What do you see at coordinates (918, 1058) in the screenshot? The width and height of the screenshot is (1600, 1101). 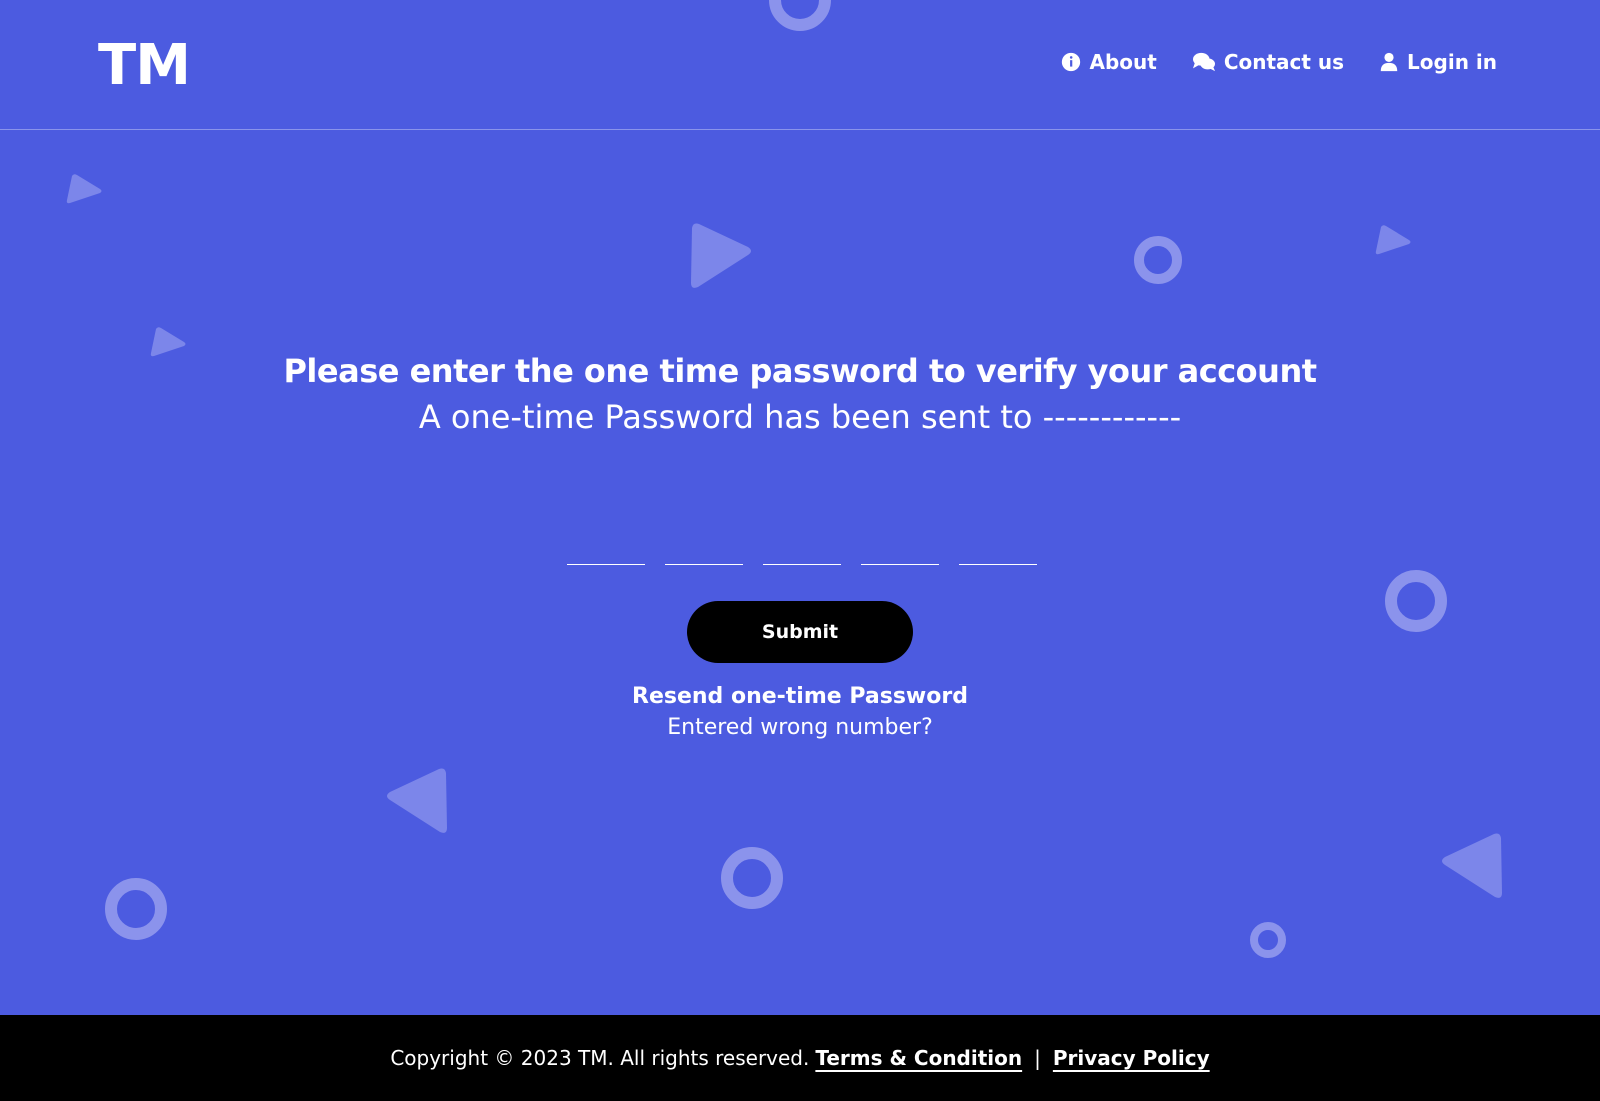 I see `terms-link: Terms & Condition` at bounding box center [918, 1058].